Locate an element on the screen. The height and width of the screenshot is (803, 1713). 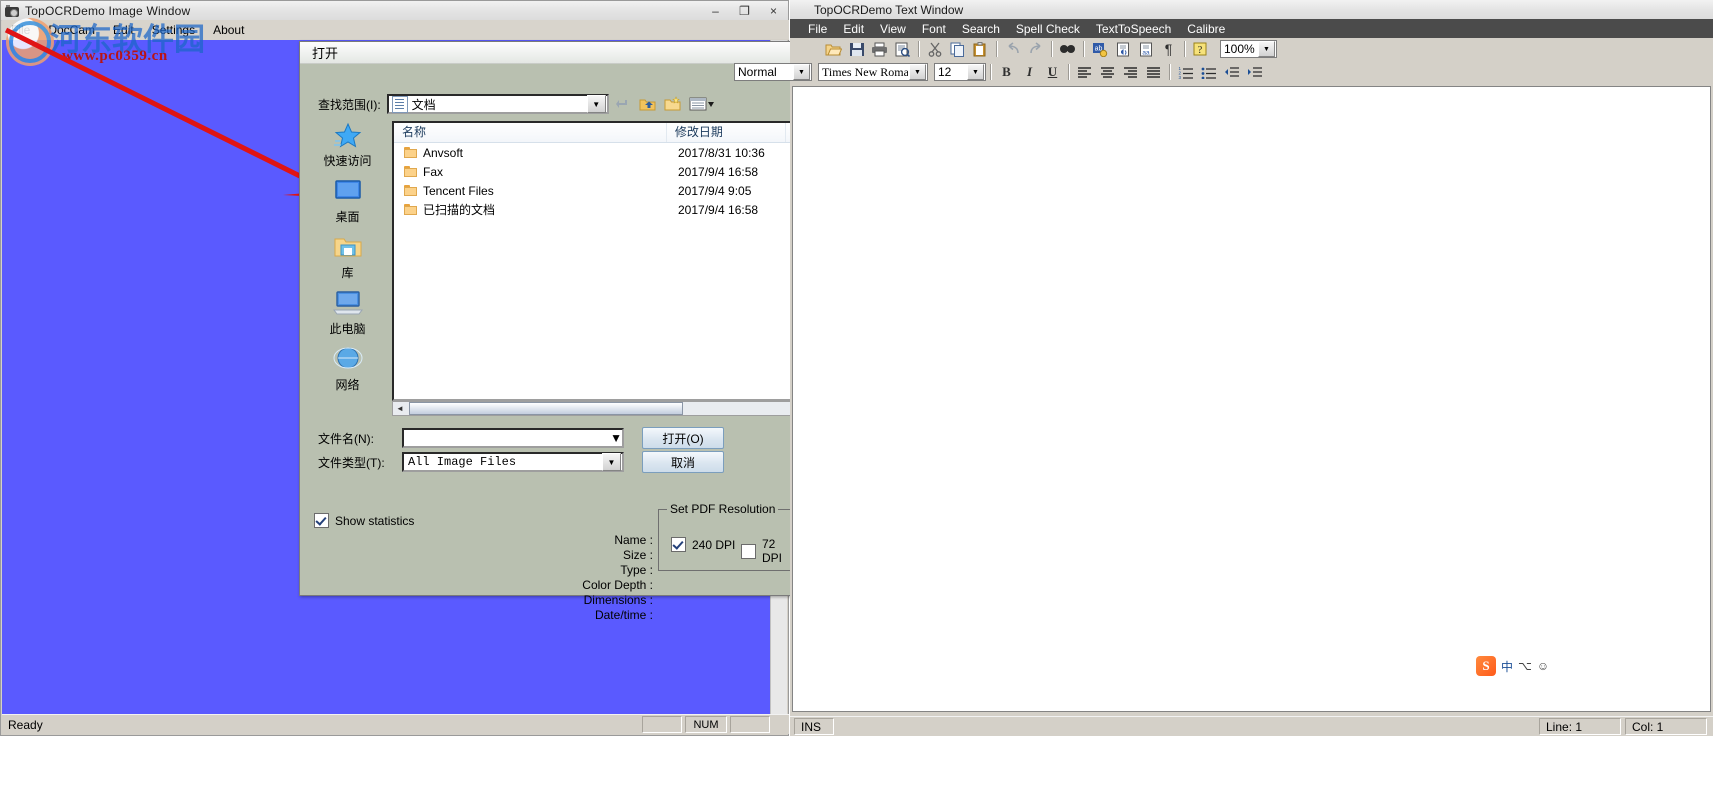
close-button: × is located at coordinates (773, 11).